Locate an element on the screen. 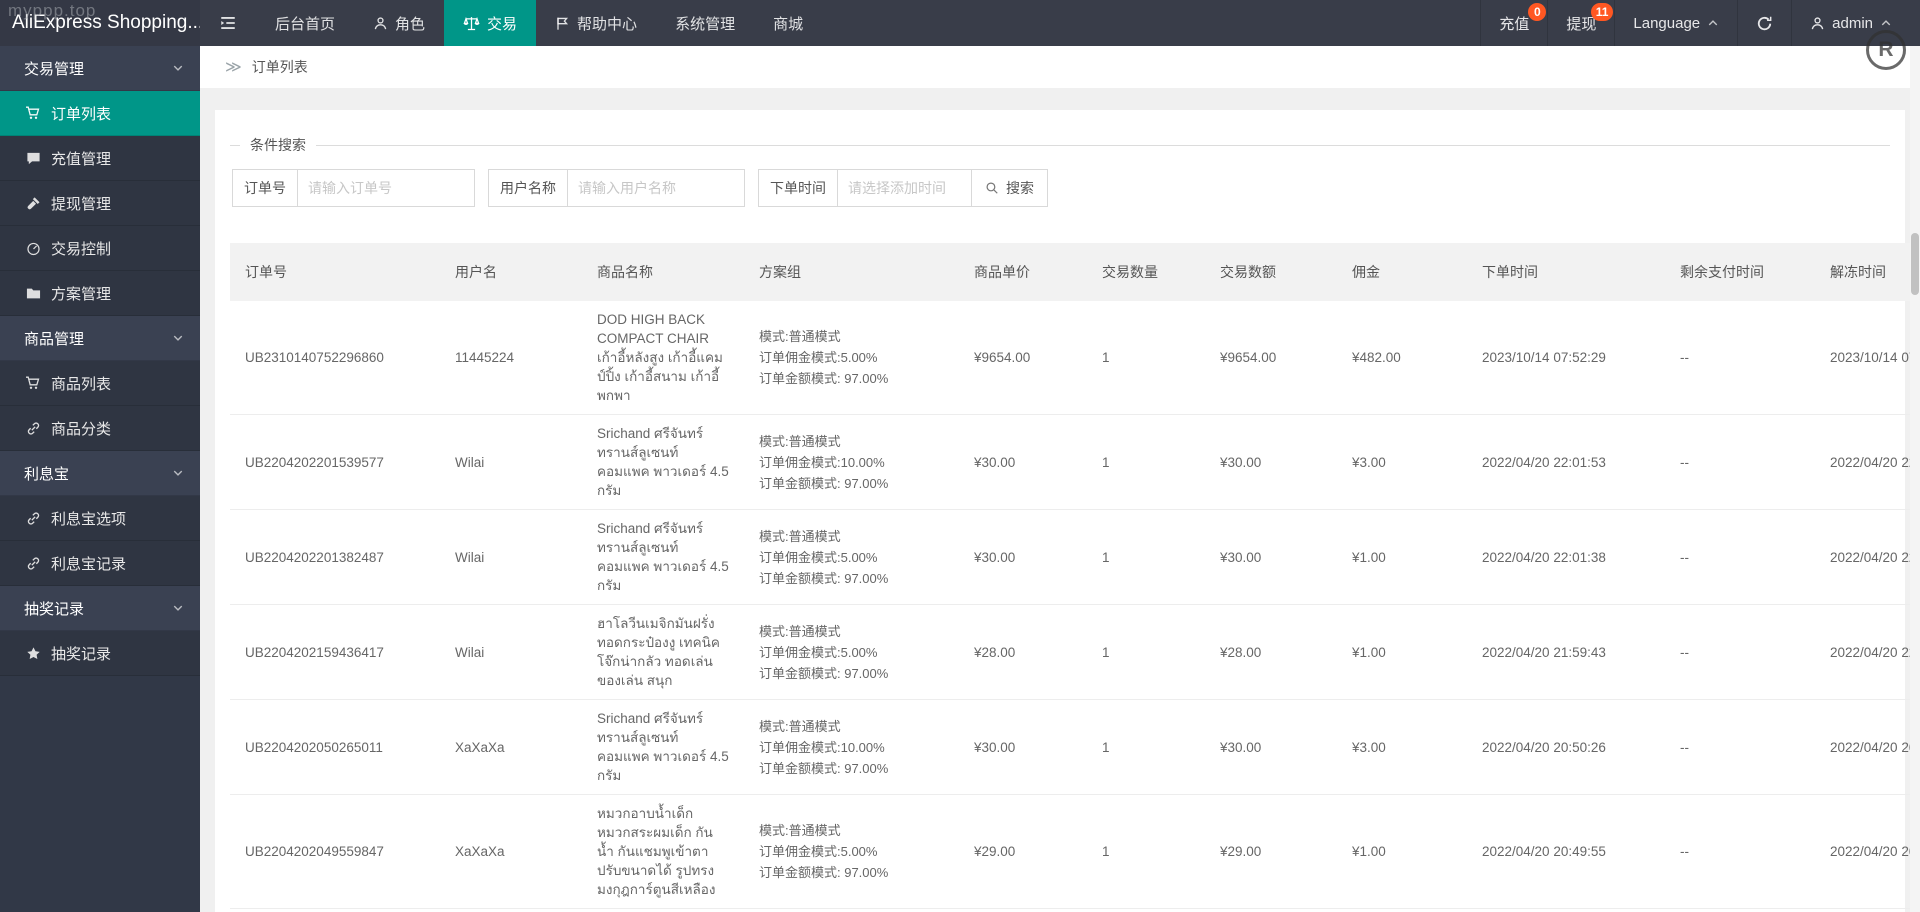  cell-unfreeze-time: 2022/04/20 22:02:55 is located at coordinates (1867, 462).